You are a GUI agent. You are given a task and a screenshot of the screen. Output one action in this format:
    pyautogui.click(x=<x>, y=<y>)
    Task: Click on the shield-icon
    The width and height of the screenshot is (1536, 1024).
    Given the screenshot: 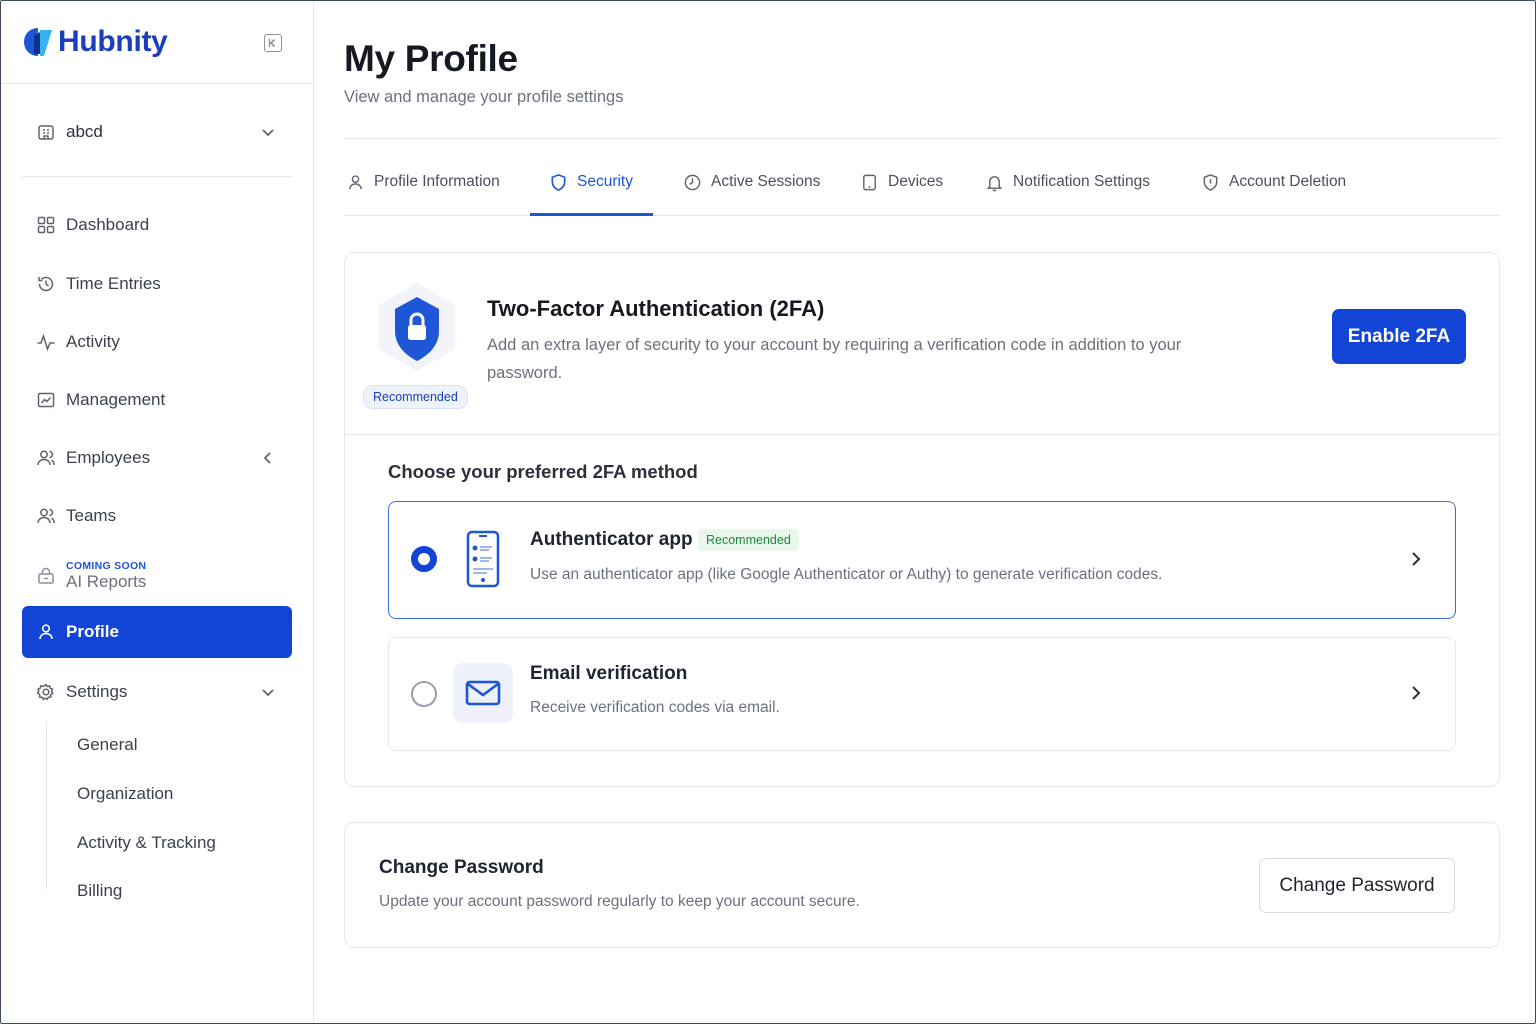 What is the action you would take?
    pyautogui.click(x=558, y=182)
    